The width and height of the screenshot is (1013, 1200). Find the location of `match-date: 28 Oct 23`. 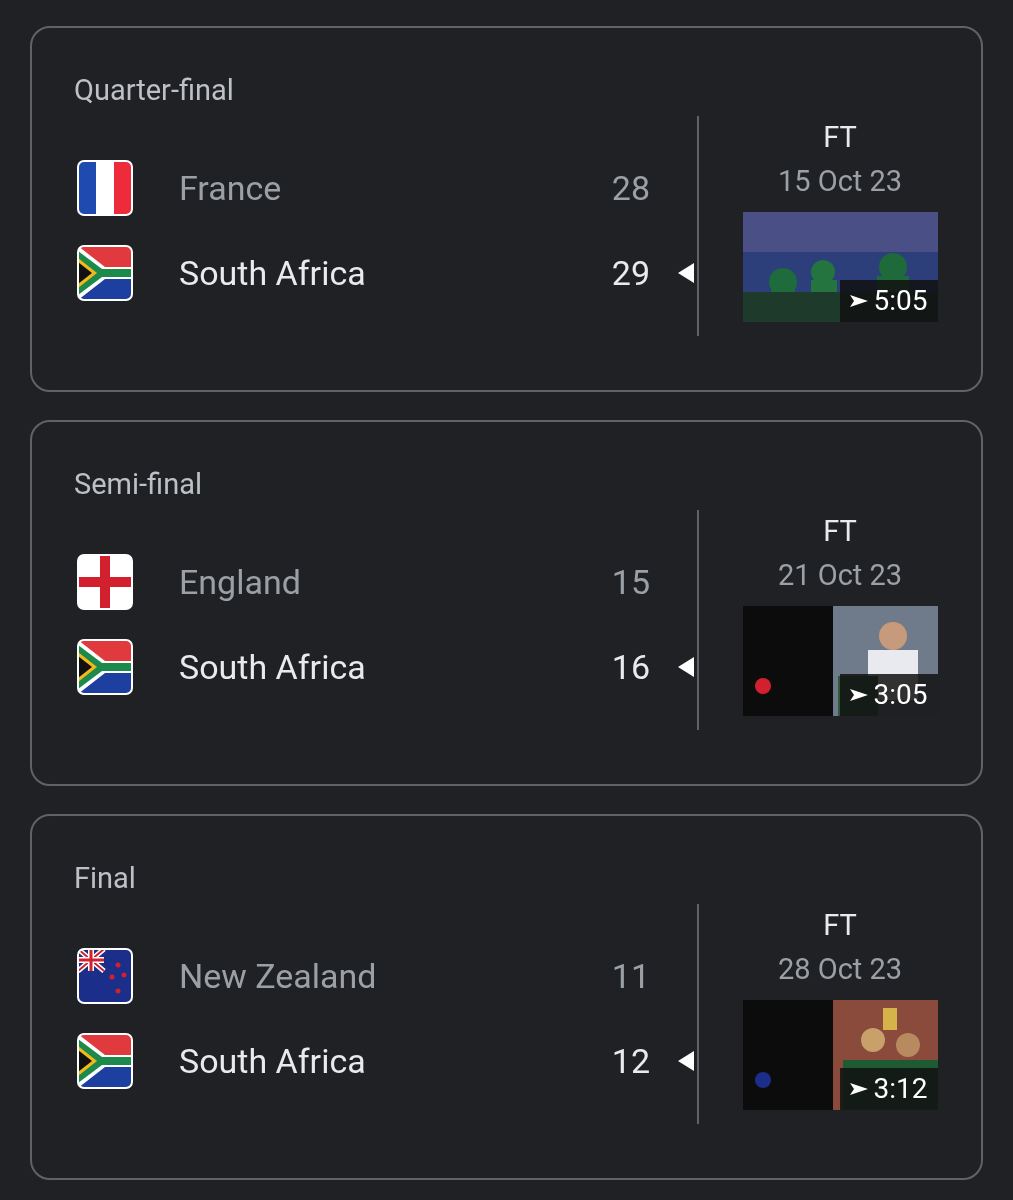

match-date: 28 Oct 23 is located at coordinates (840, 969).